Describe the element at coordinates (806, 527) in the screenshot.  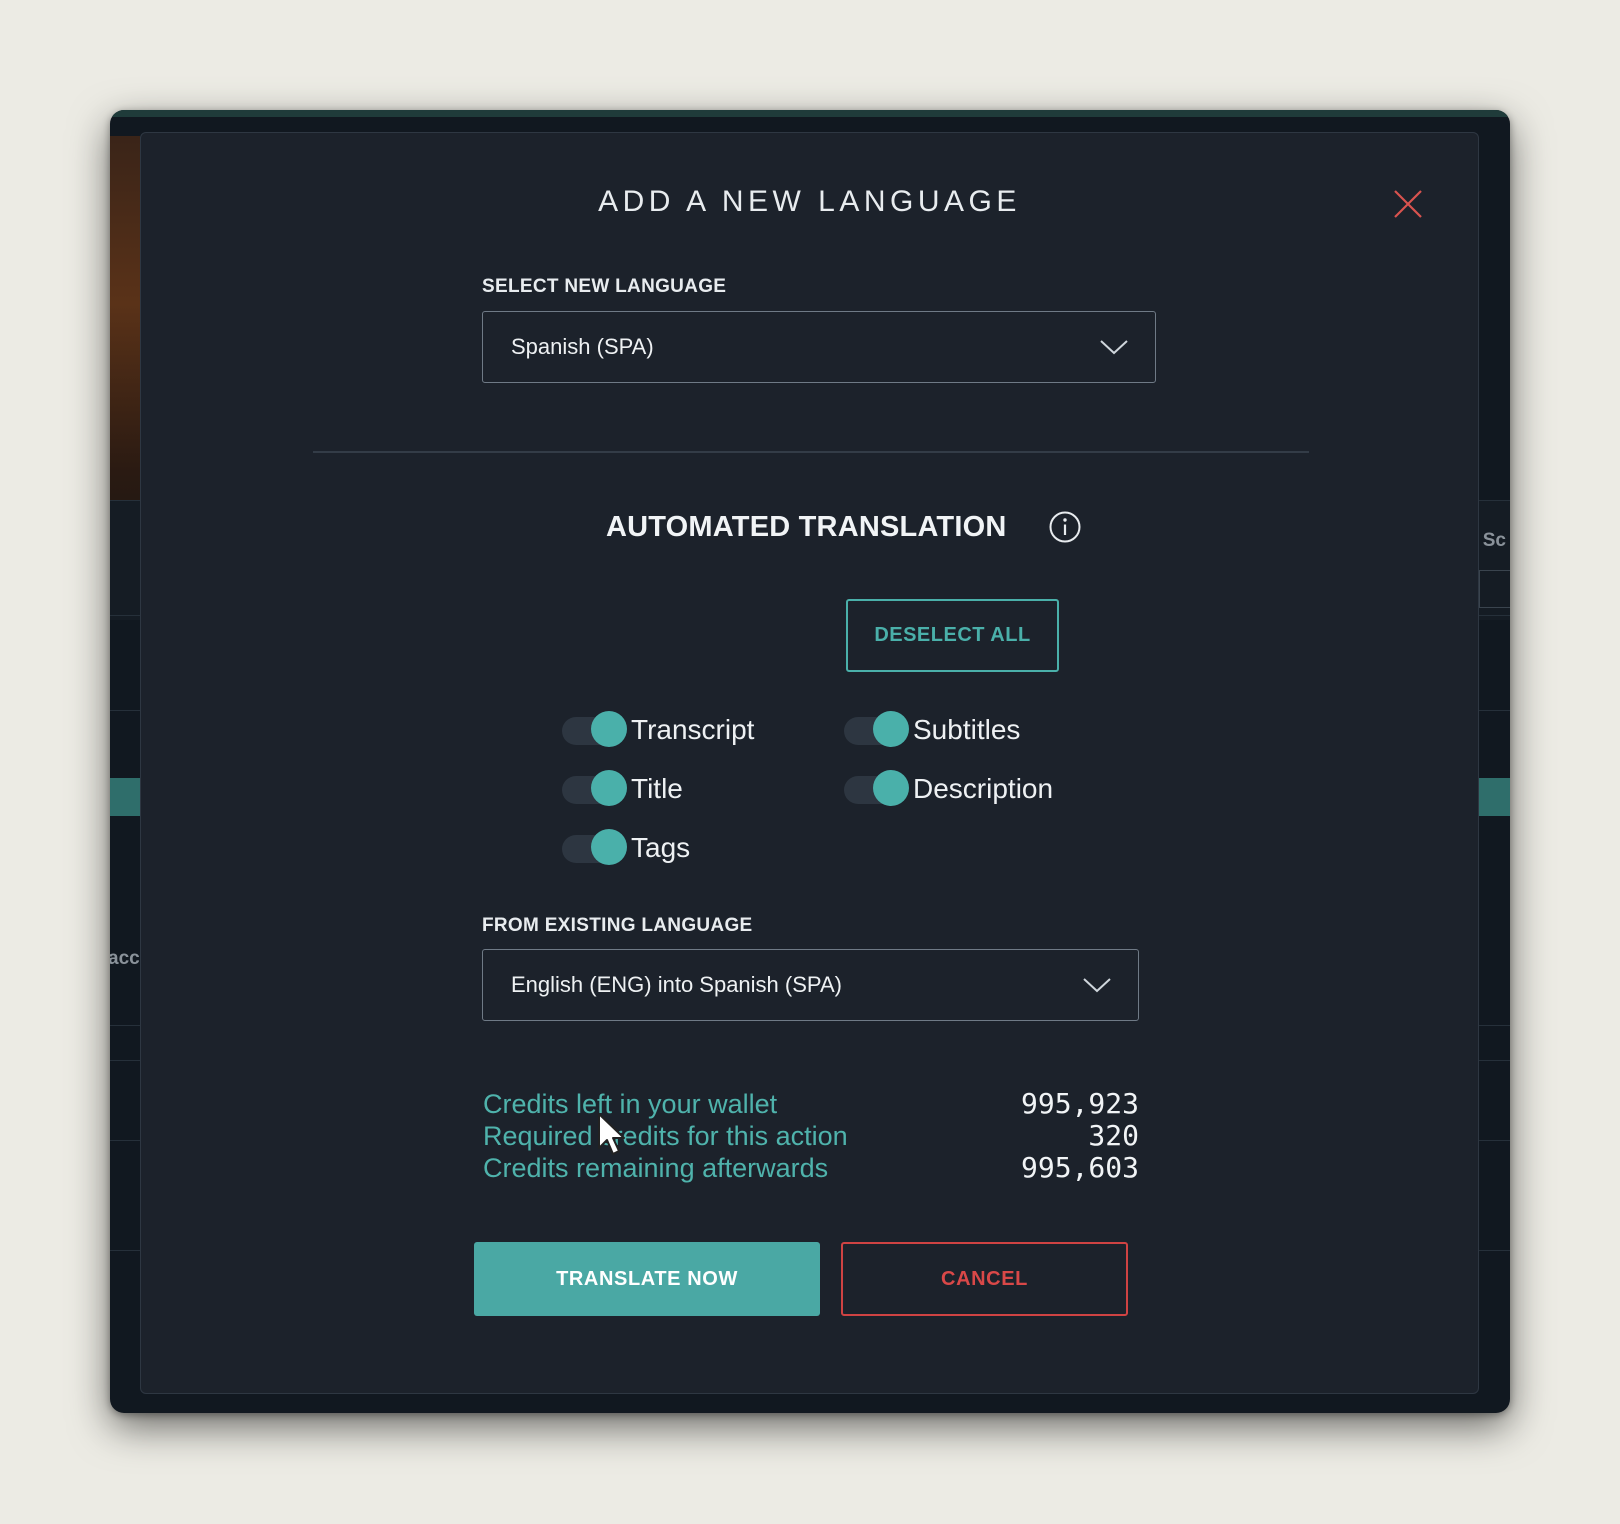
I see `automated-translation-title: AUTOMATED TRANSLATION` at that location.